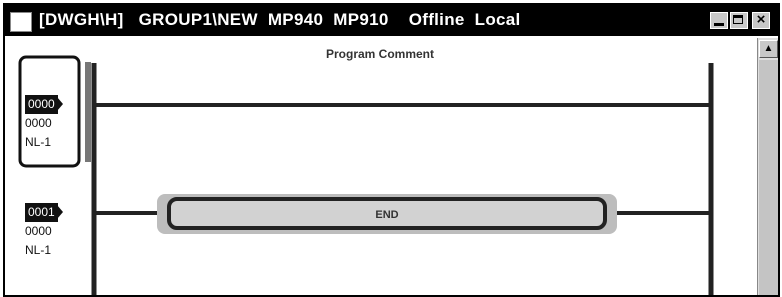 The image size is (782, 297). What do you see at coordinates (41, 104) in the screenshot?
I see `rung-number: 0000` at bounding box center [41, 104].